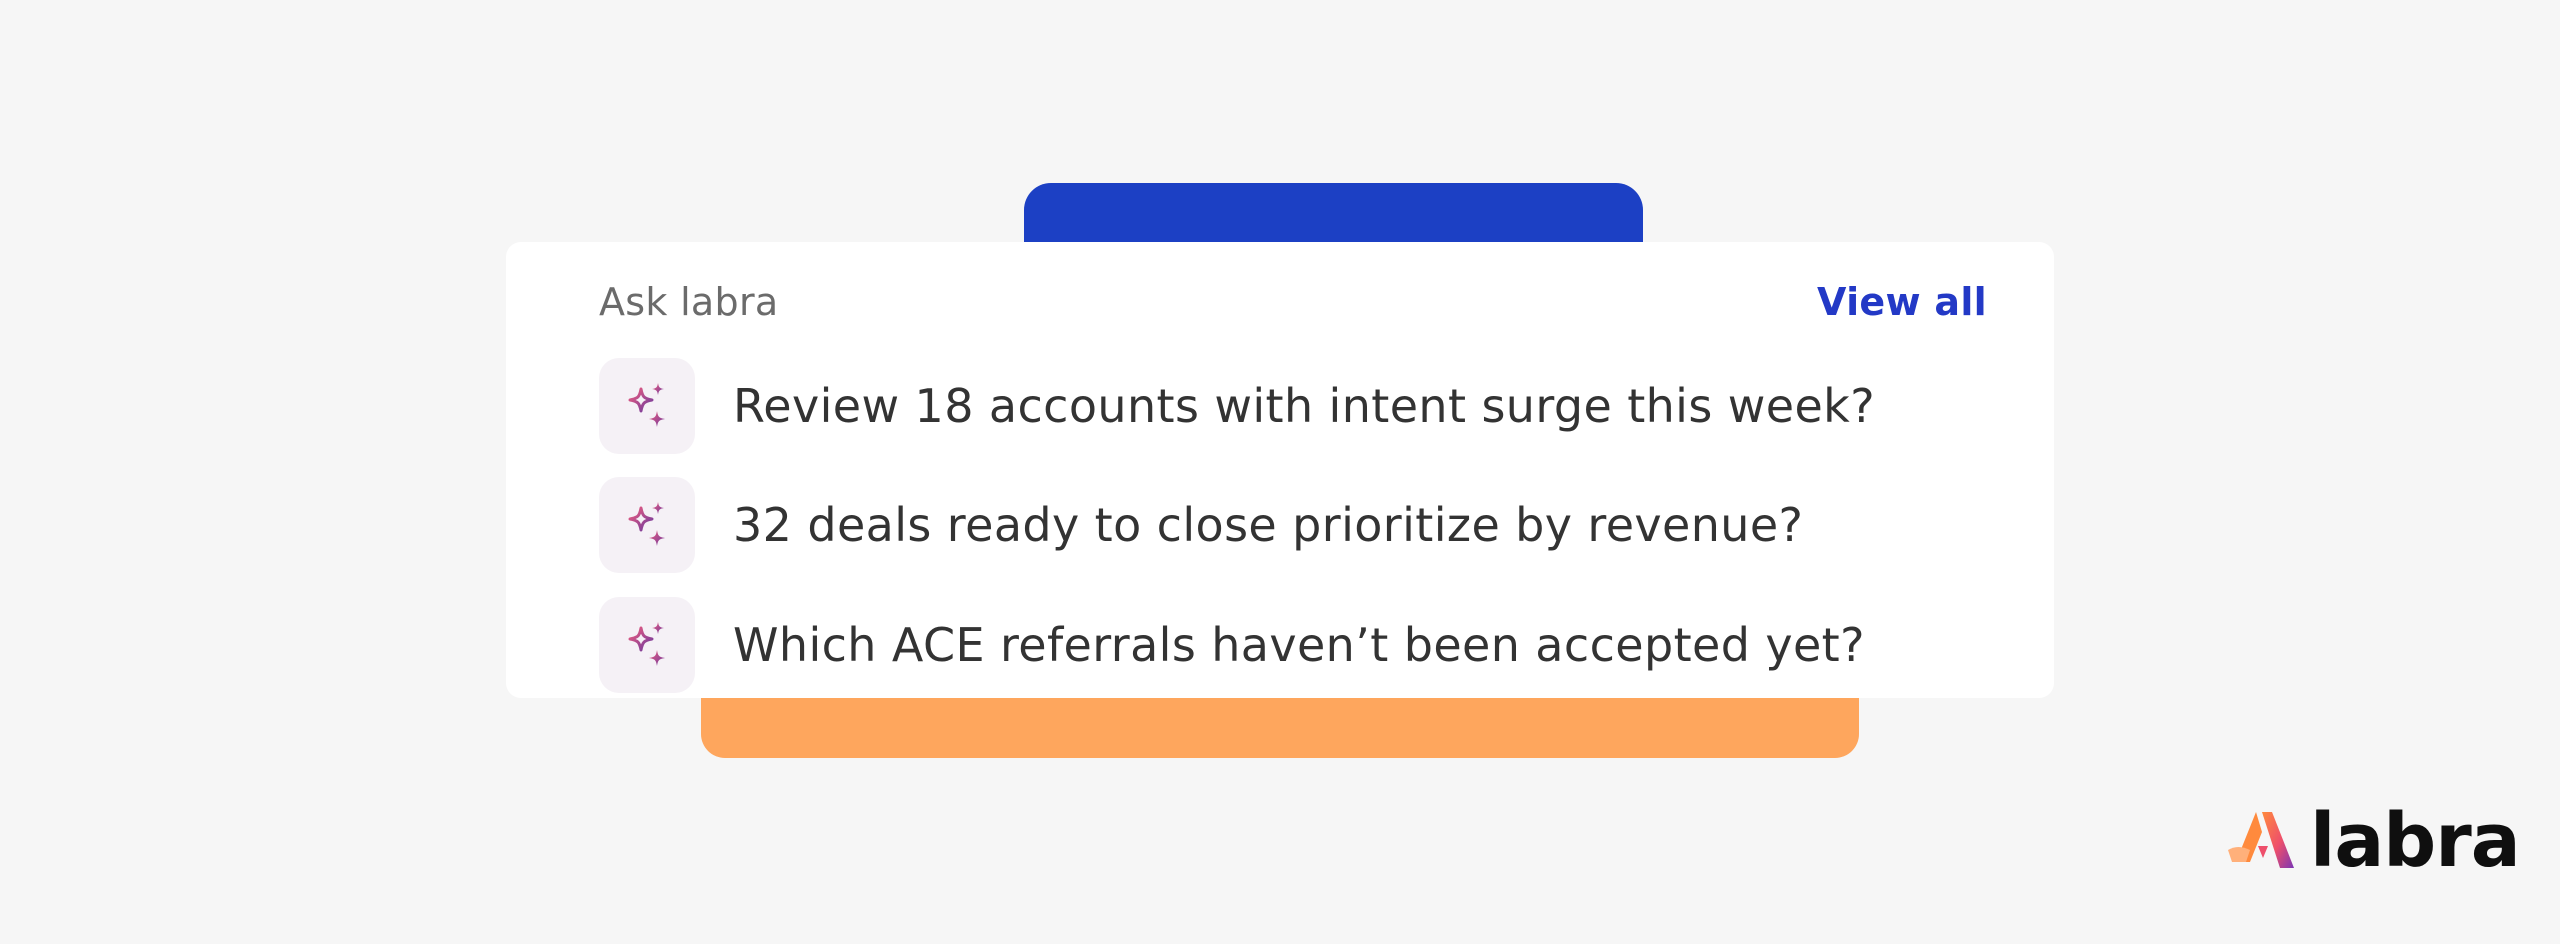  What do you see at coordinates (2415, 841) in the screenshot?
I see `brand-name: labra` at bounding box center [2415, 841].